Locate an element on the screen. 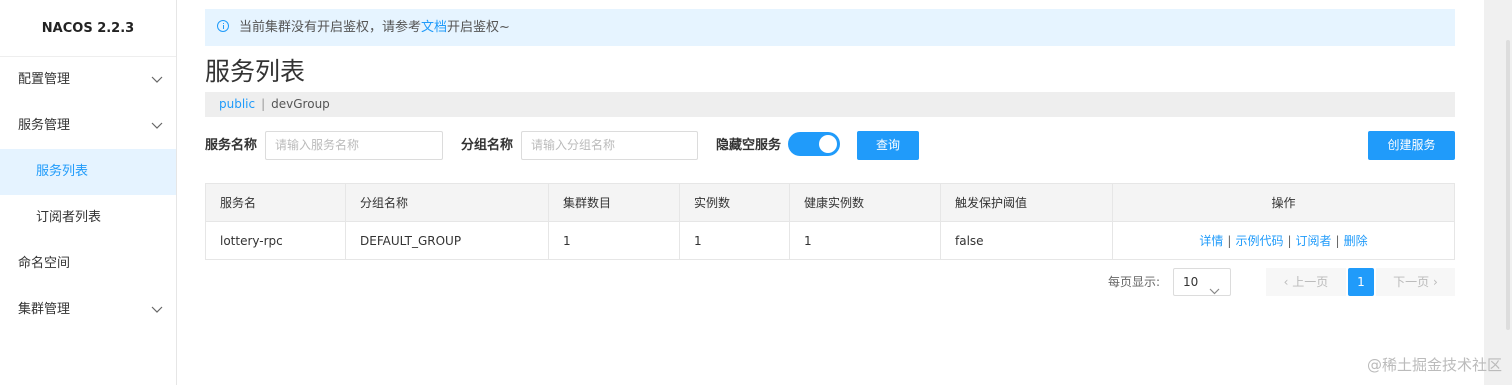 Image resolution: width=1512 pixels, height=385 pixels. next-page-label: 下一页 is located at coordinates (1411, 282).